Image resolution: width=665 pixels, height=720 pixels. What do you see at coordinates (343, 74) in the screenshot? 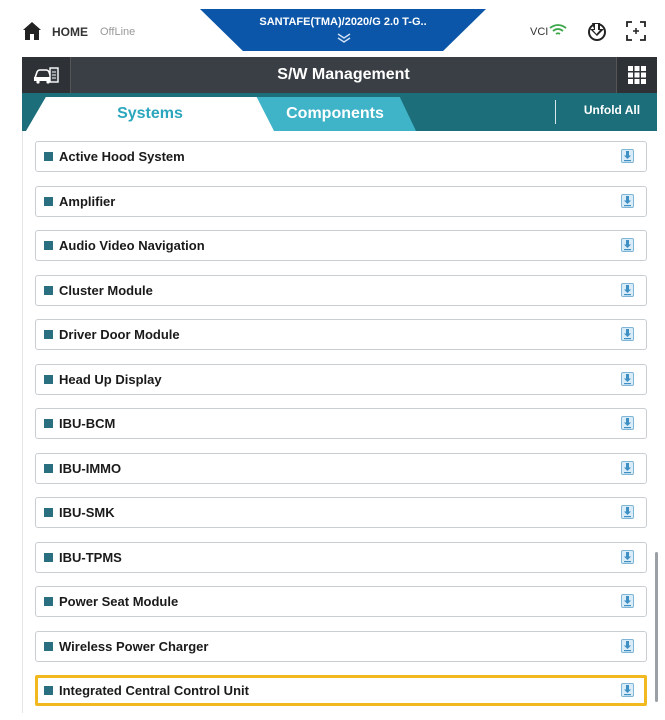
I see `page-title: S/W Management` at bounding box center [343, 74].